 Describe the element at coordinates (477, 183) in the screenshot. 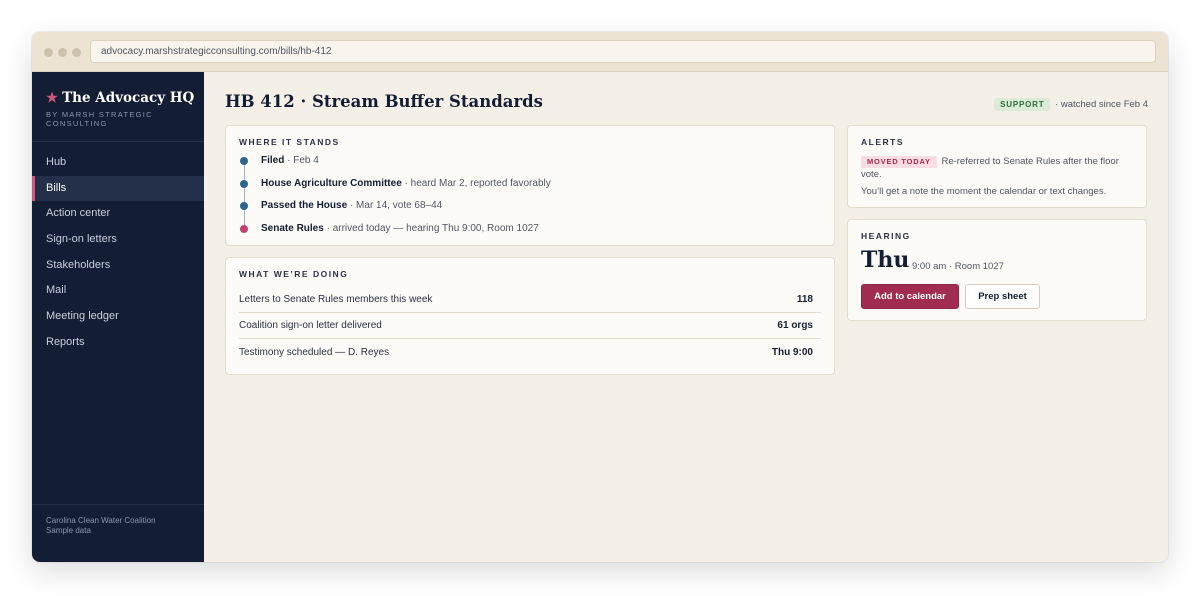

I see `timeline-step-detail: · heard Mar 2, reported favorably` at that location.